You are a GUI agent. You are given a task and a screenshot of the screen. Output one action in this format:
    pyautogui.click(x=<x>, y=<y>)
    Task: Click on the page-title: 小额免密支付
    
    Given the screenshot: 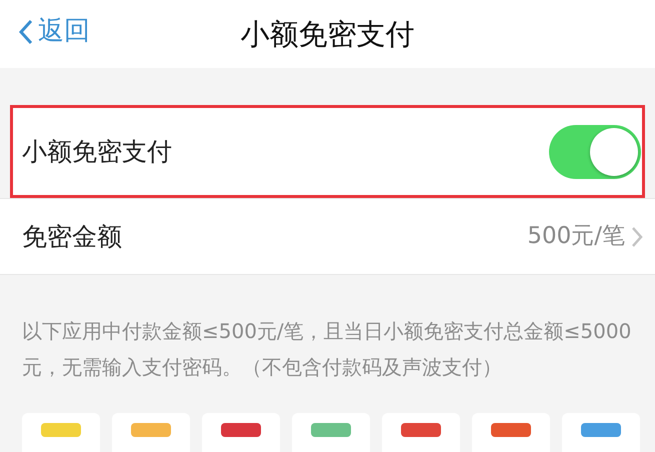 What is the action you would take?
    pyautogui.click(x=327, y=34)
    